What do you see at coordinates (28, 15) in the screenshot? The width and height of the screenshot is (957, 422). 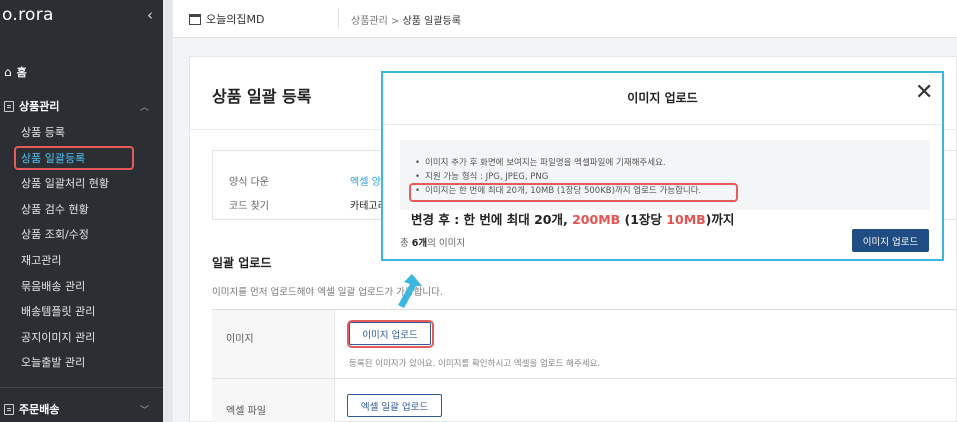 I see `brand-logo: o.rora` at bounding box center [28, 15].